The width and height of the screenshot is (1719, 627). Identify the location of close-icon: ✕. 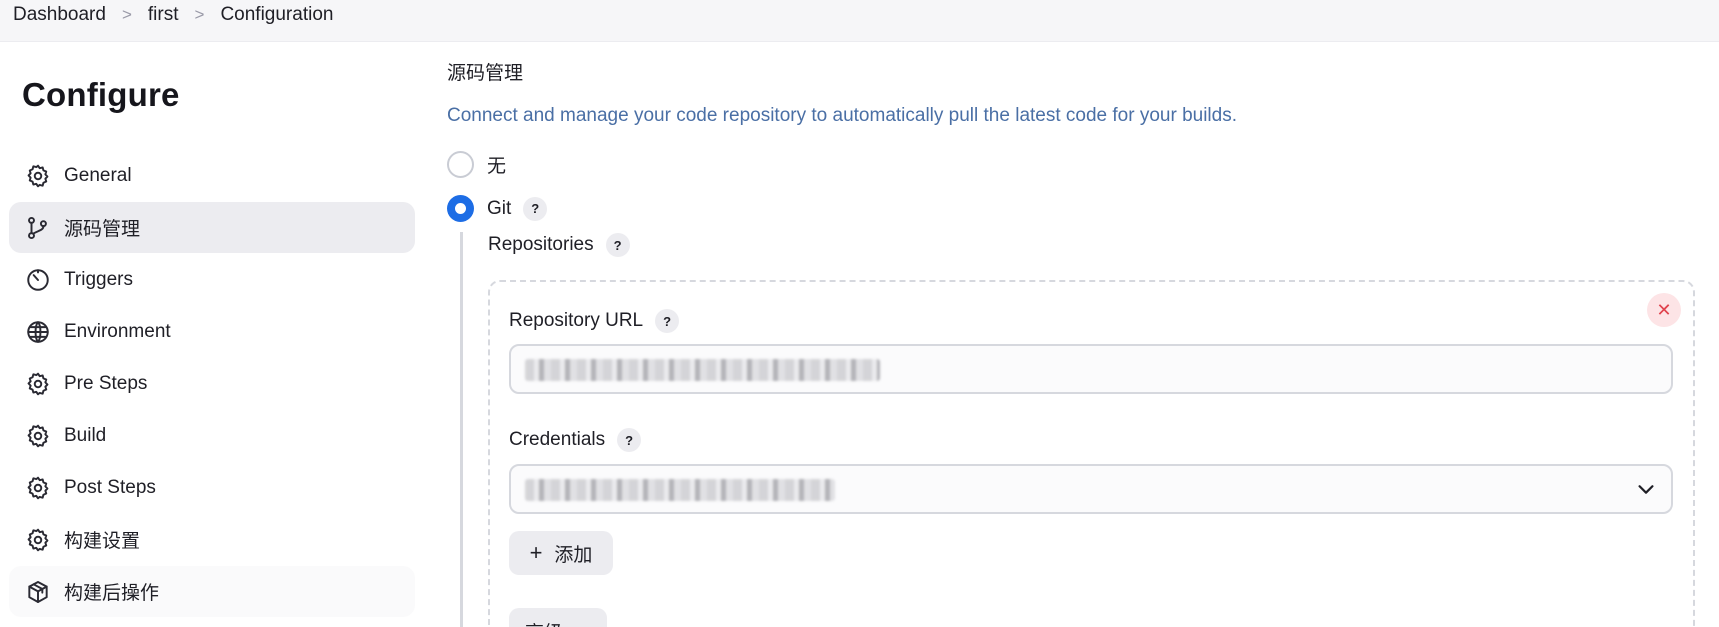
(1664, 309).